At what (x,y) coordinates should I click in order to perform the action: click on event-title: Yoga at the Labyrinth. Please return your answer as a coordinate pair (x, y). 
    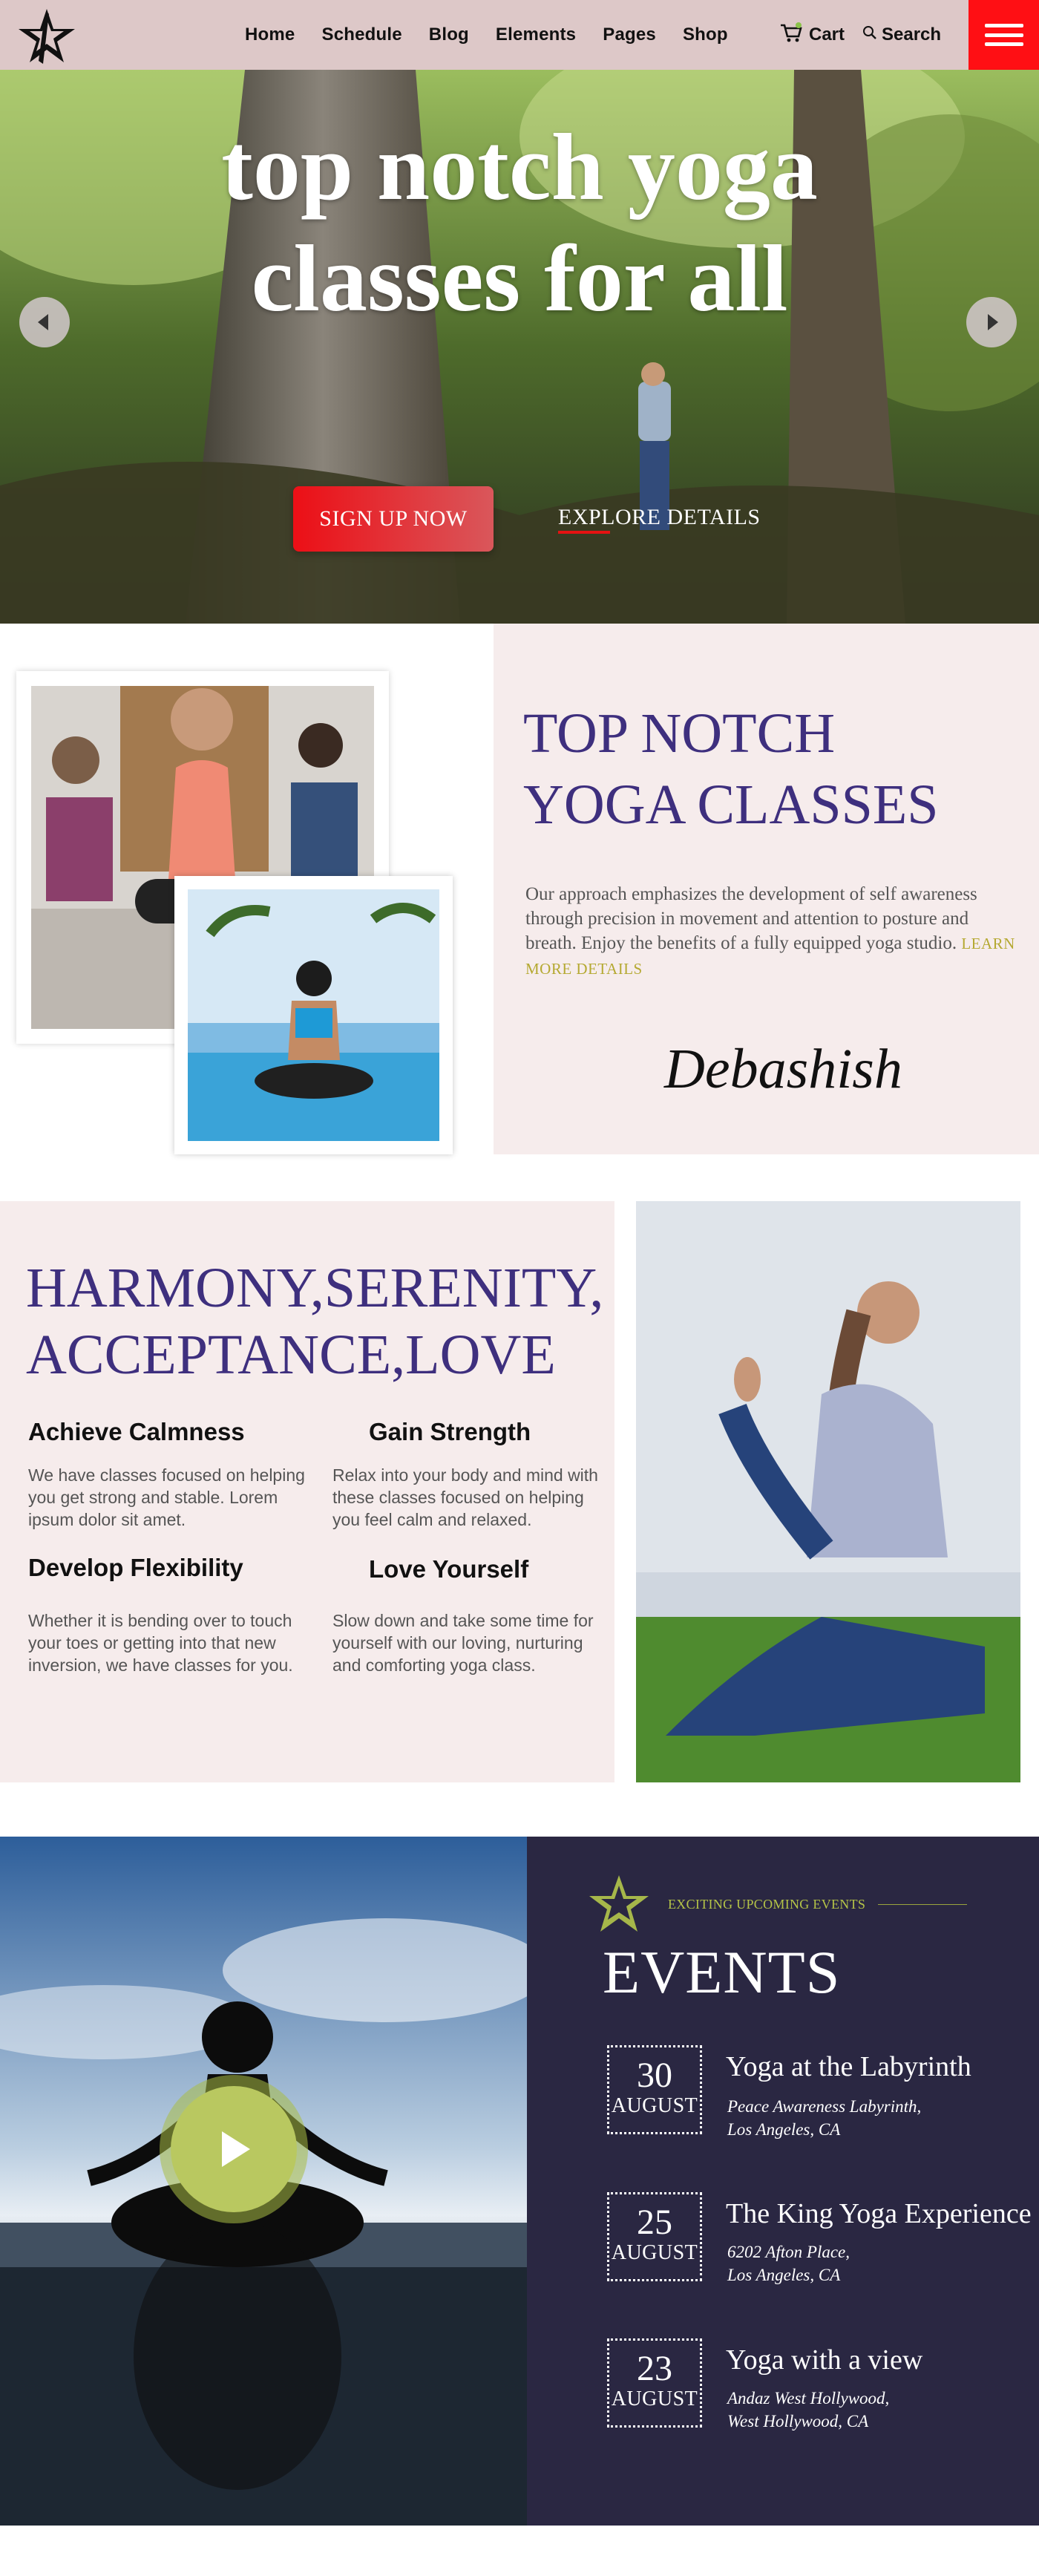
    Looking at the image, I should click on (848, 2066).